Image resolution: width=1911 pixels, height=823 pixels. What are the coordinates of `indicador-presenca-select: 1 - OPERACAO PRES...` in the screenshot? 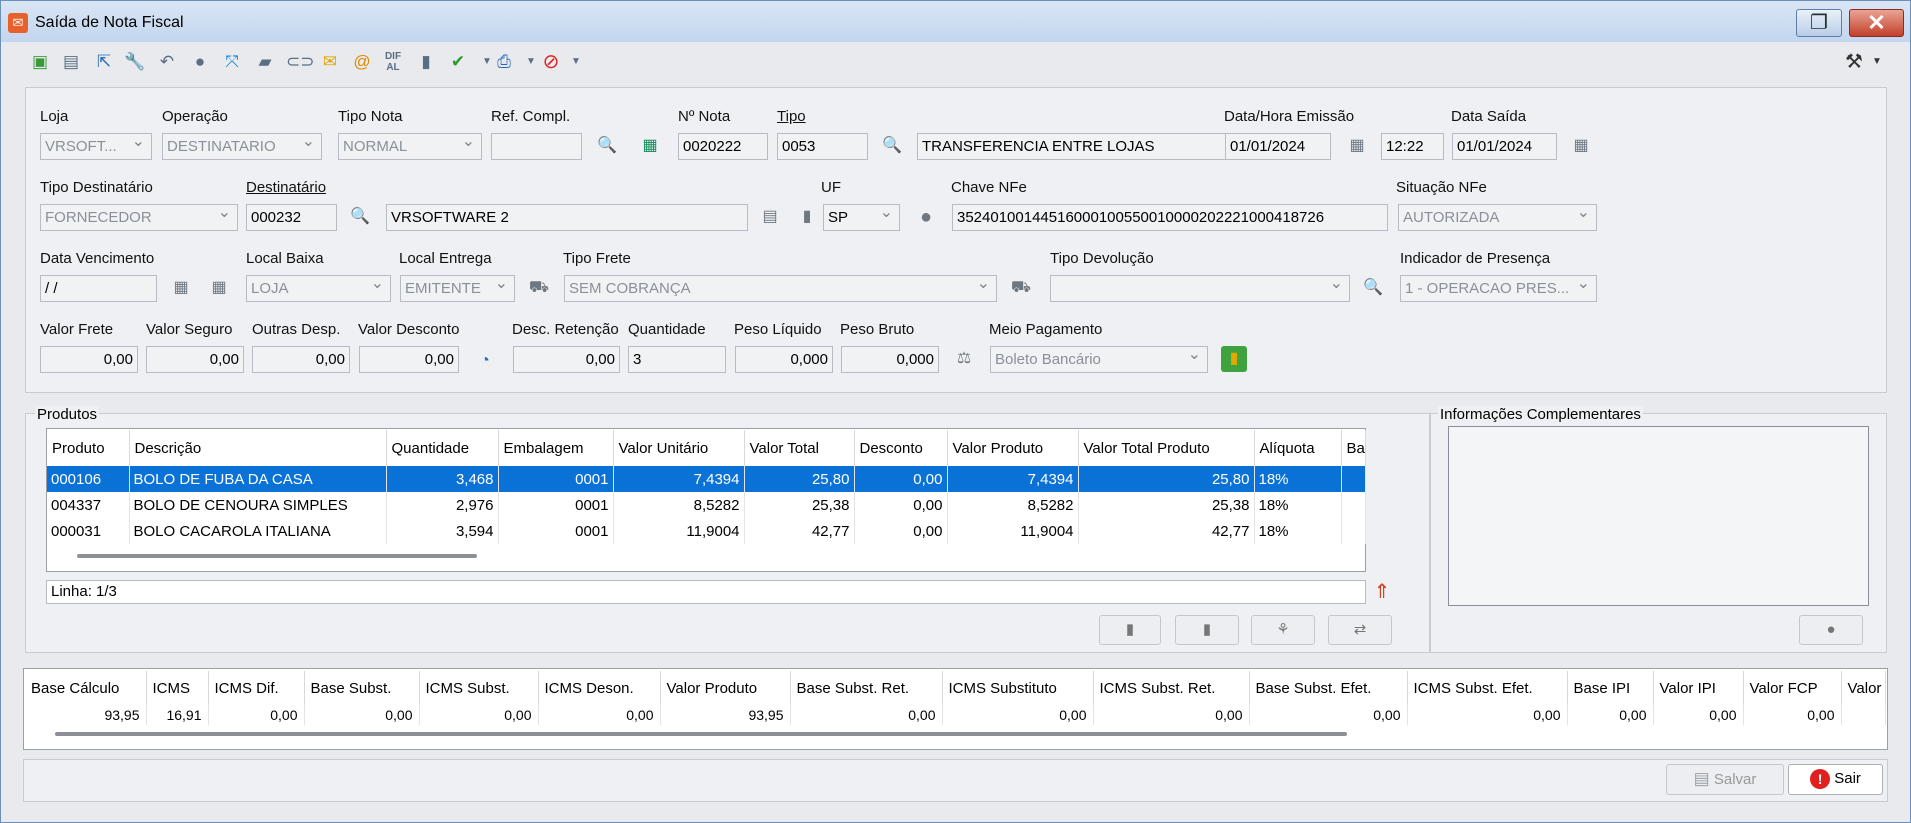 It's located at (1498, 288).